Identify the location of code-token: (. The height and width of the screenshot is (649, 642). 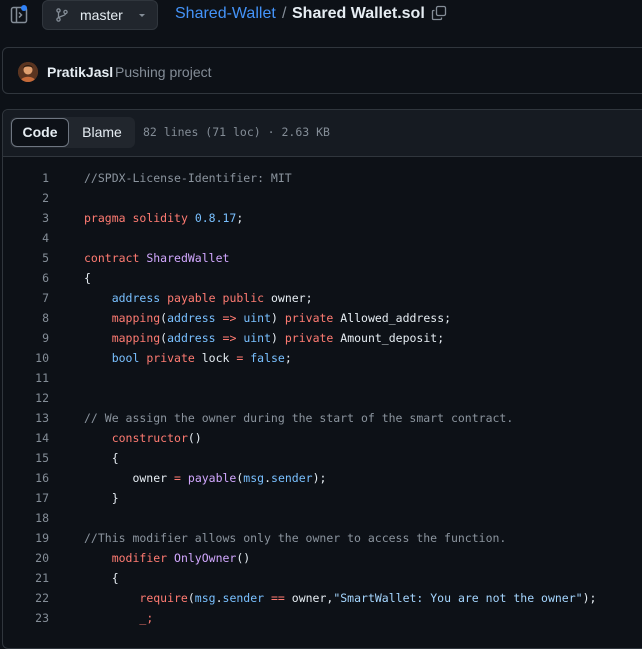
(191, 598).